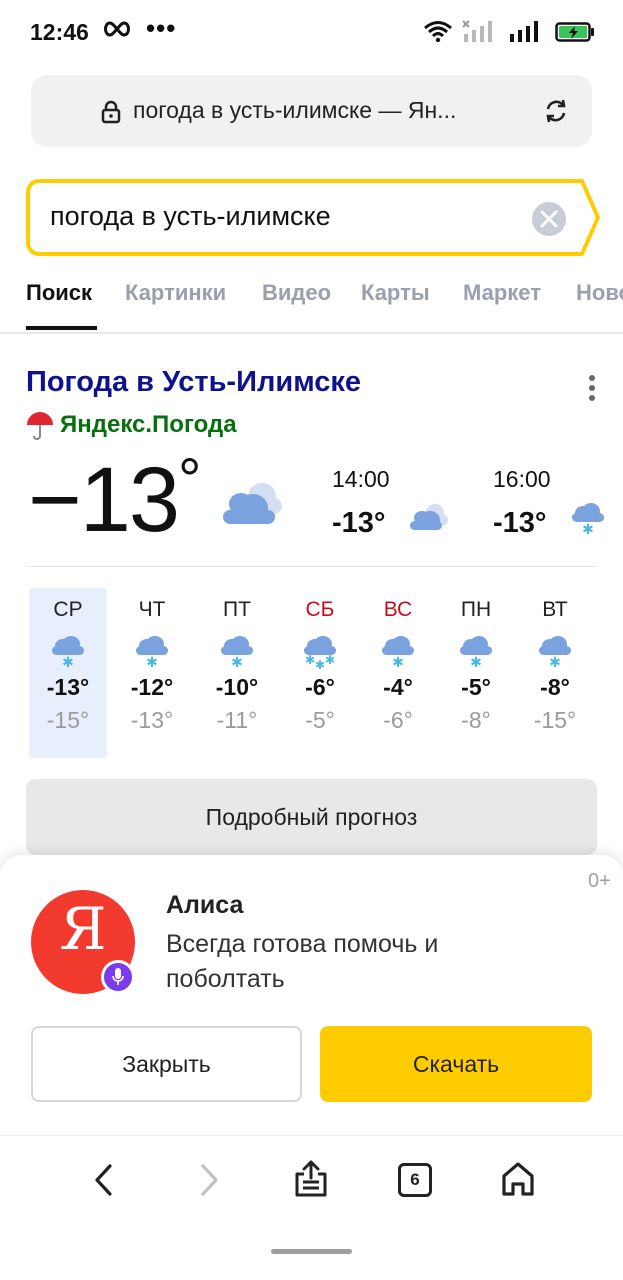 This screenshot has width=623, height=1280. What do you see at coordinates (311, 566) in the screenshot?
I see `weather-divider` at bounding box center [311, 566].